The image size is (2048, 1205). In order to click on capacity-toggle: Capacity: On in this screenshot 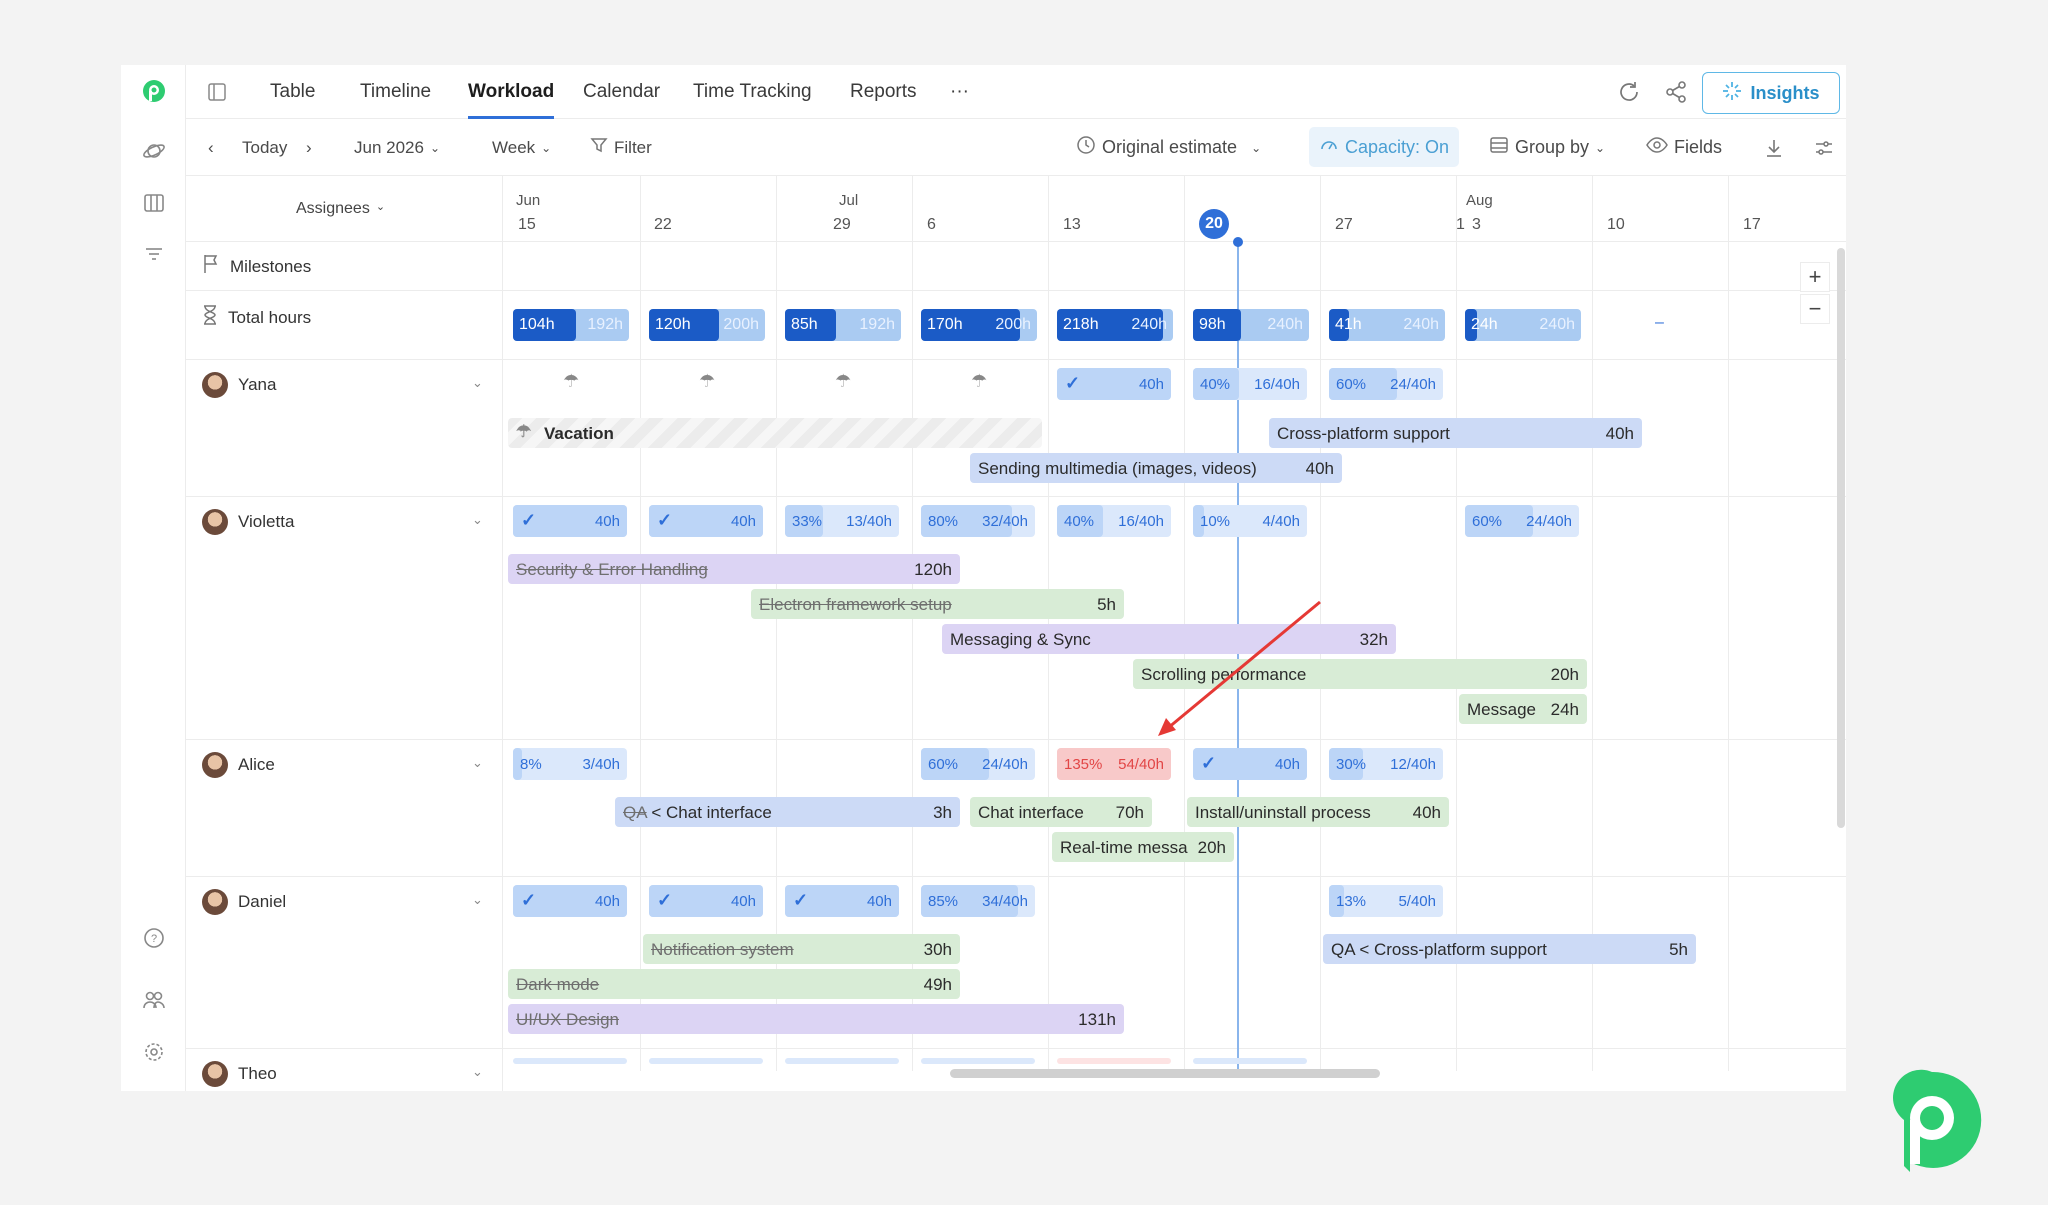, I will do `click(1384, 147)`.